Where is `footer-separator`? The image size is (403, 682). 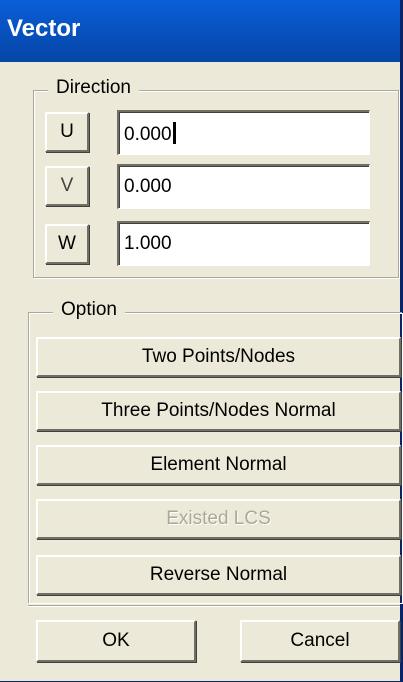
footer-separator is located at coordinates (214, 606).